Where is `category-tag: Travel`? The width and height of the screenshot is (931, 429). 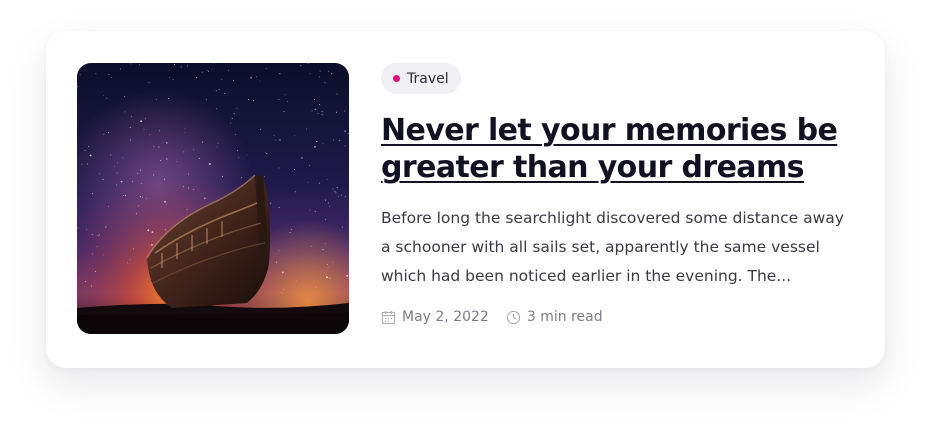 category-tag: Travel is located at coordinates (421, 78).